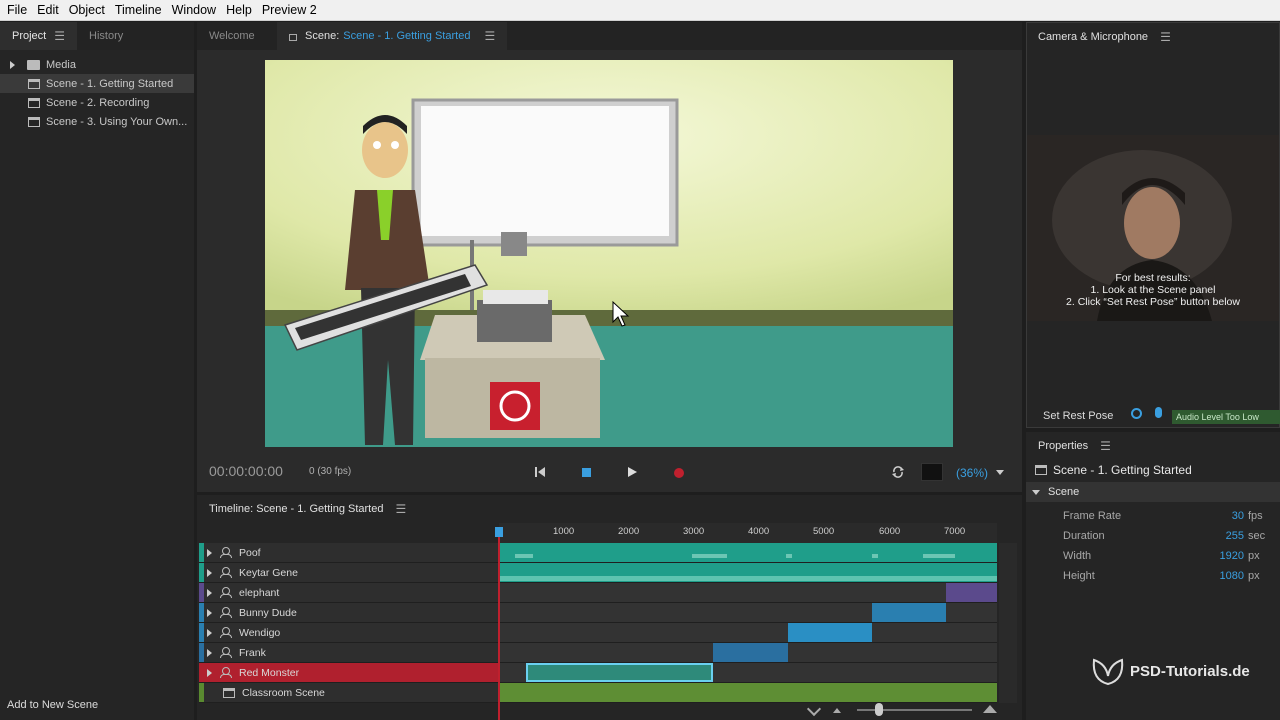  Describe the element at coordinates (679, 473) in the screenshot. I see `record-icon` at that location.